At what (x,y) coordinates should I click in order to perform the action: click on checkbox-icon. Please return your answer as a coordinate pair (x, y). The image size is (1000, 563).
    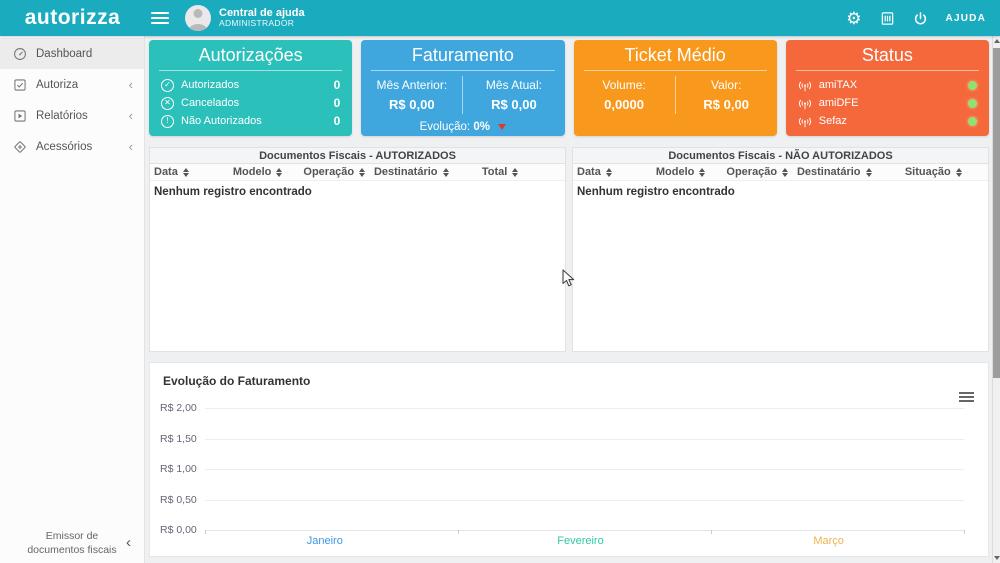
    Looking at the image, I should click on (20, 84).